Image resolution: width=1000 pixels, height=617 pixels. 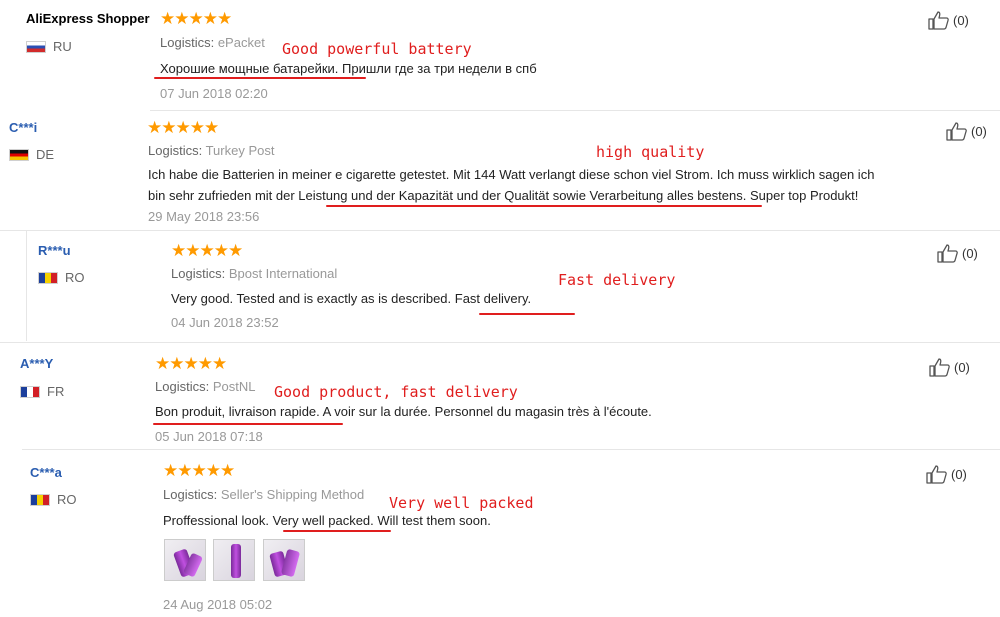 What do you see at coordinates (62, 46) in the screenshot?
I see `country-code: RU` at bounding box center [62, 46].